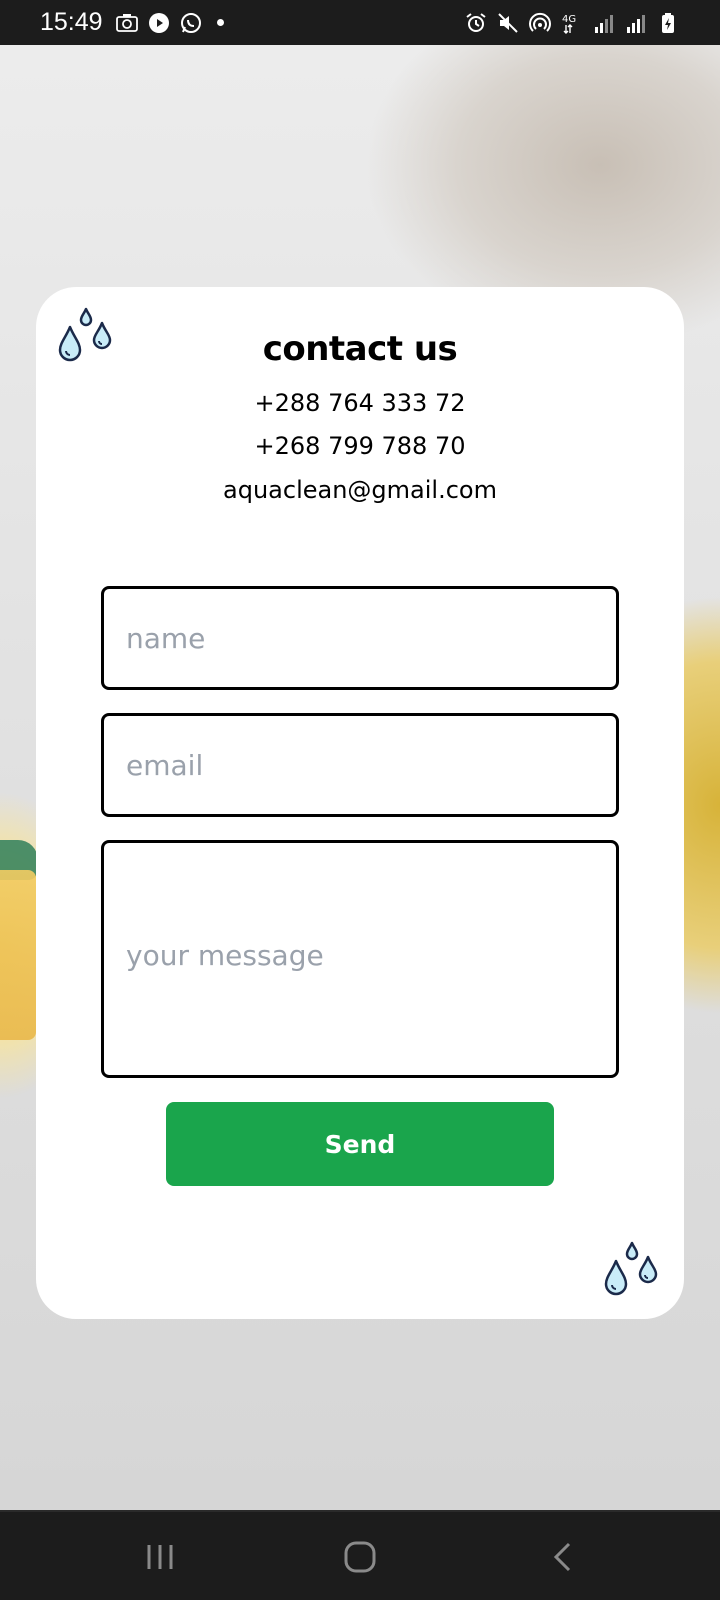  I want to click on water-drops-icon, so click(631, 1268).